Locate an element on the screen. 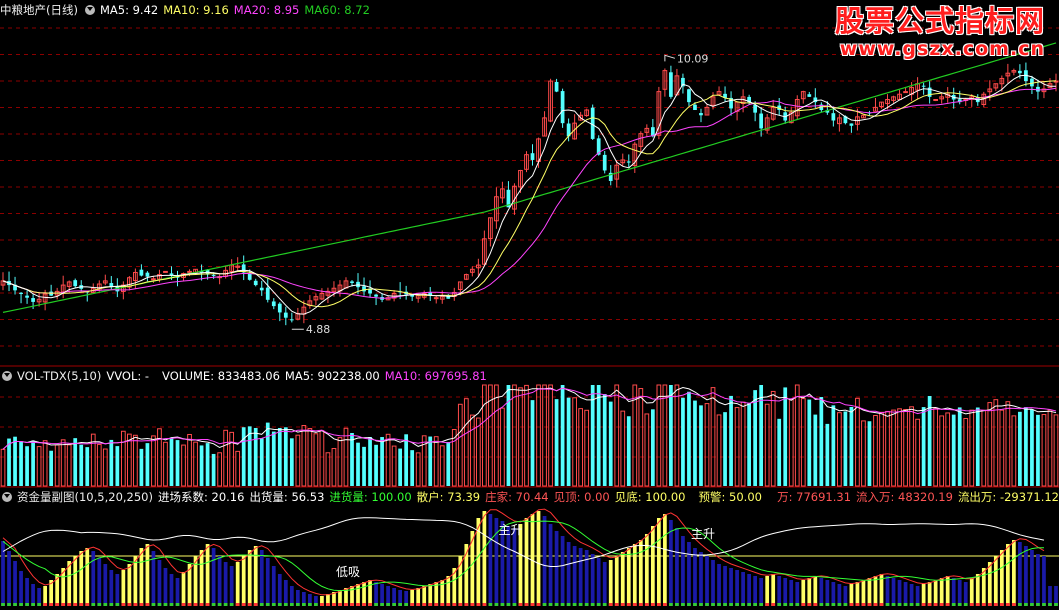 Image resolution: width=1059 pixels, height=610 pixels. site-watermark: 股票公式指标网 www.gszx.com.cn is located at coordinates (940, 32).